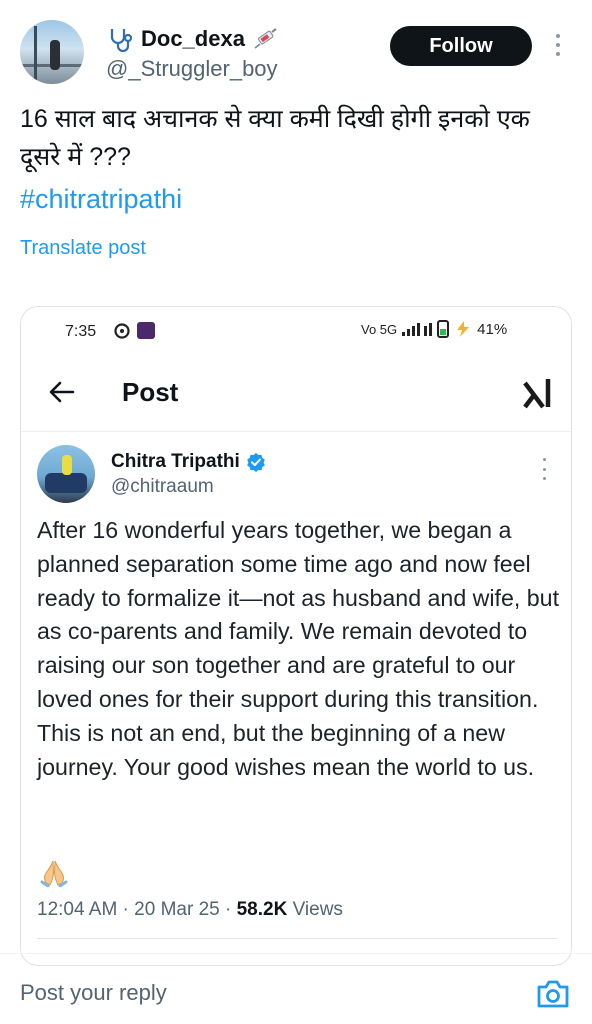 The width and height of the screenshot is (592, 1024). What do you see at coordinates (537, 394) in the screenshot?
I see `xai-logo` at bounding box center [537, 394].